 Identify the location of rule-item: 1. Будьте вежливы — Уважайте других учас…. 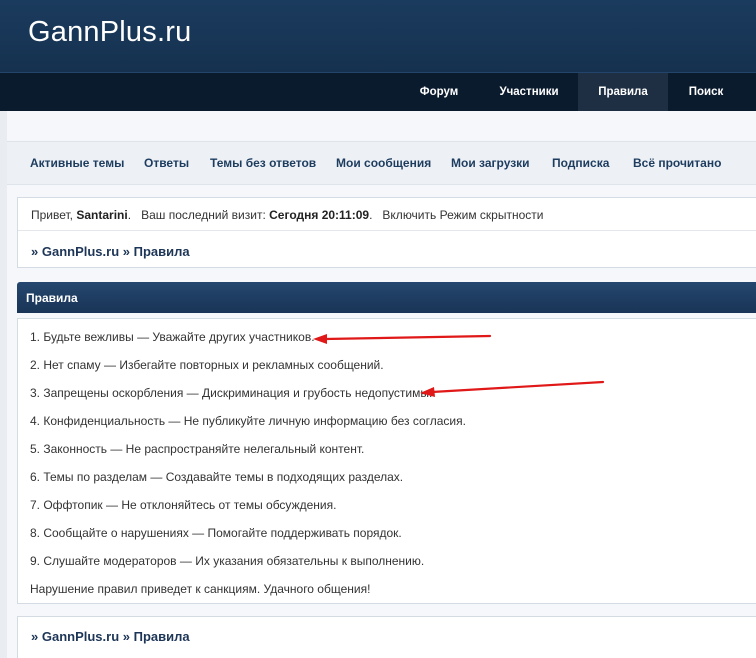
(172, 337).